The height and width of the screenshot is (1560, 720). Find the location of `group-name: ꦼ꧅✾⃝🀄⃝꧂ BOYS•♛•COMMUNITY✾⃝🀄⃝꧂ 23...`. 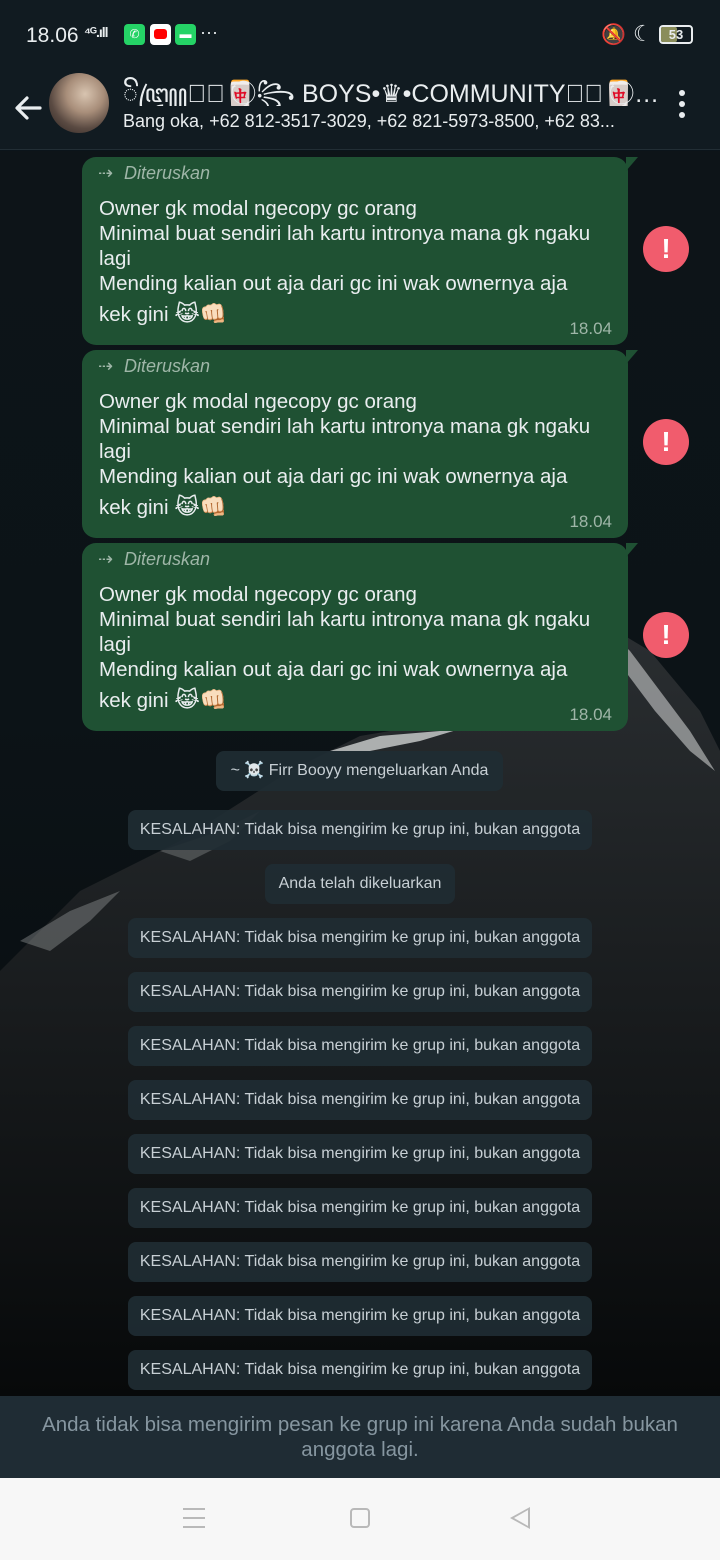

group-name: ꦼ꧅✾⃝🀄⃝꧂ BOYS•♛•COMMUNITY✾⃝🀄⃝꧂ 23... is located at coordinates (393, 90).